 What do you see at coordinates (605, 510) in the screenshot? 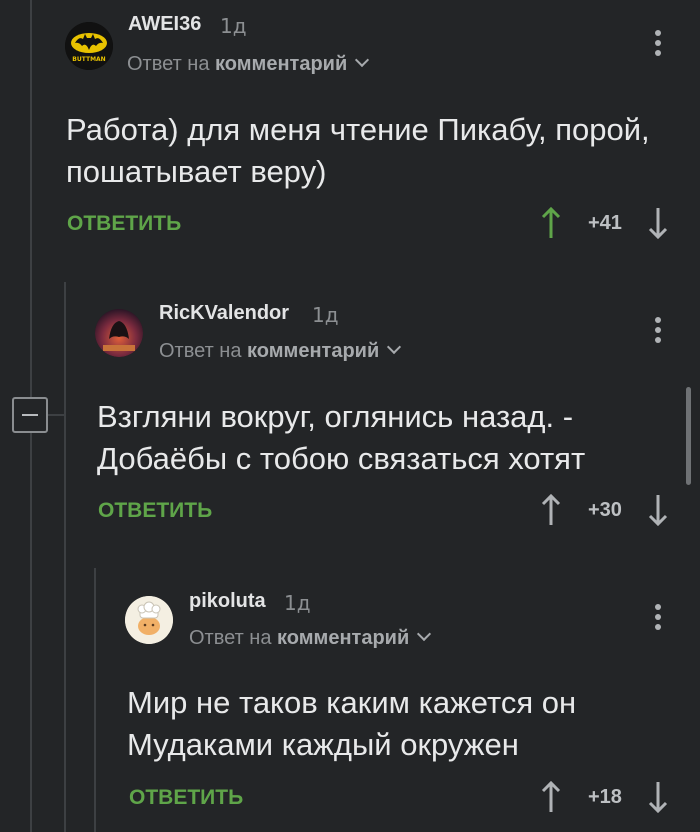
I see `rating-value: +30` at bounding box center [605, 510].